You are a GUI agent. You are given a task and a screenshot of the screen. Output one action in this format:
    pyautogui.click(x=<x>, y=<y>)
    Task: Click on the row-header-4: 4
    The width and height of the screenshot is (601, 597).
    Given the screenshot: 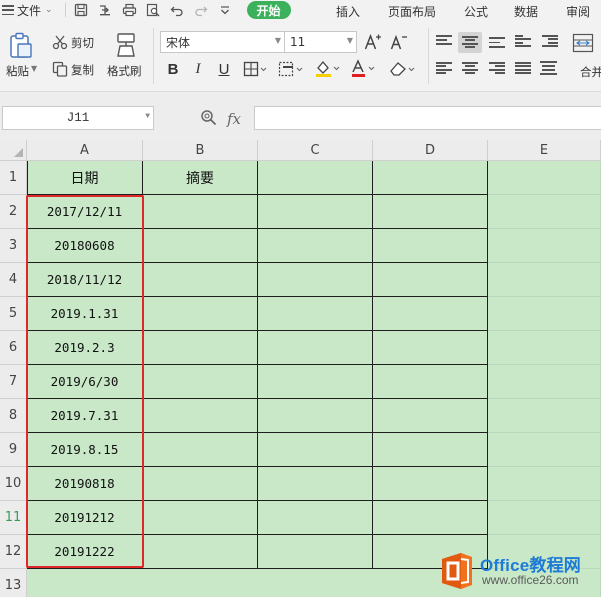 What is the action you would take?
    pyautogui.click(x=13, y=280)
    